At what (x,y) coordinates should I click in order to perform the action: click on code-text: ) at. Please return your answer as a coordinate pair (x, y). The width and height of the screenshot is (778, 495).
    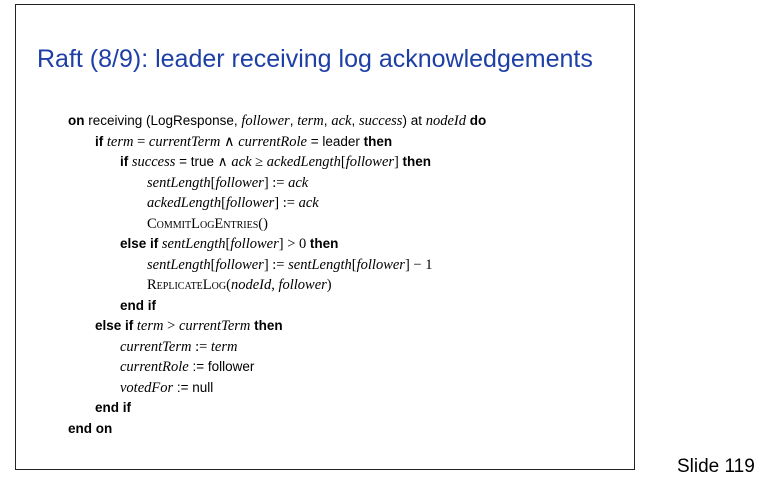
    Looking at the image, I should click on (414, 120).